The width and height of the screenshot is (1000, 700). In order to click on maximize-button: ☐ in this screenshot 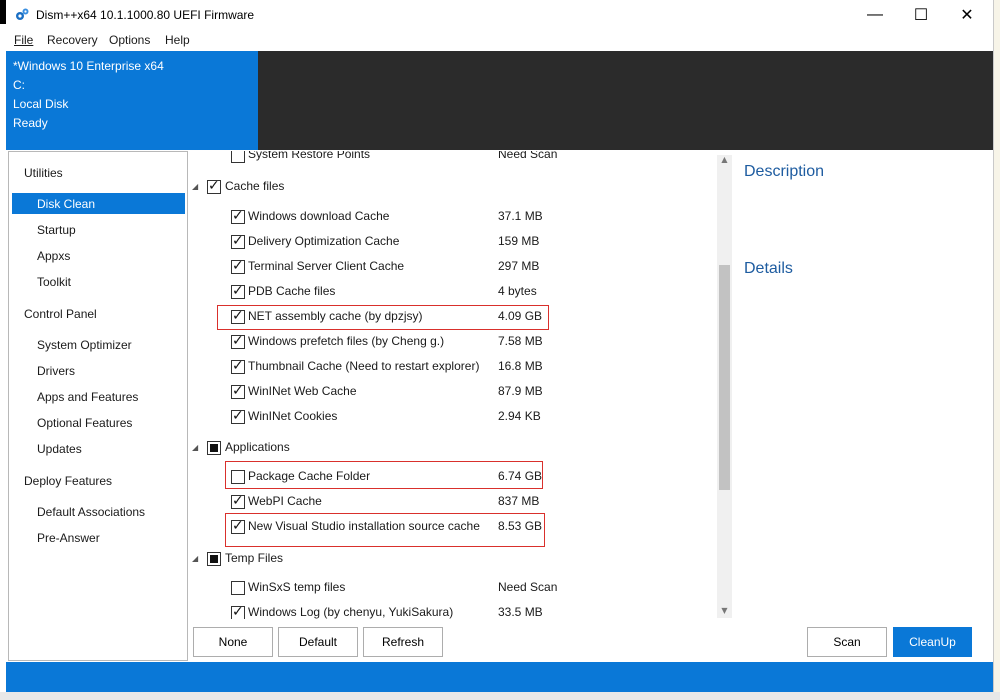, I will do `click(921, 15)`.